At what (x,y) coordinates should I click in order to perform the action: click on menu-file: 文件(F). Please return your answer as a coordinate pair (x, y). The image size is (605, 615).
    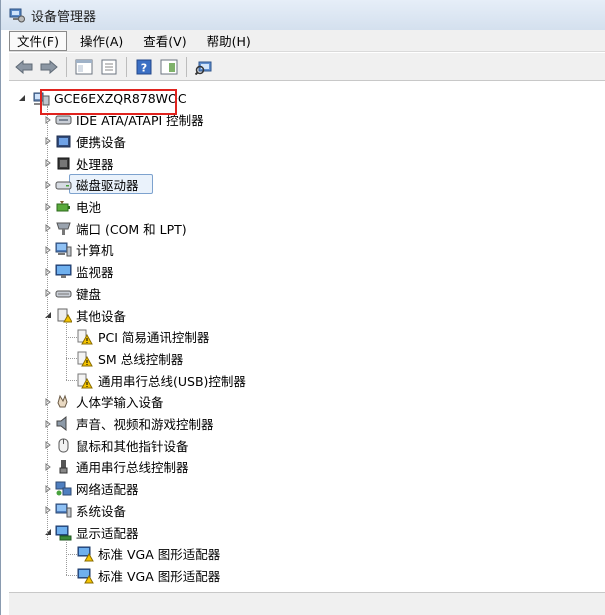
    Looking at the image, I should click on (38, 40).